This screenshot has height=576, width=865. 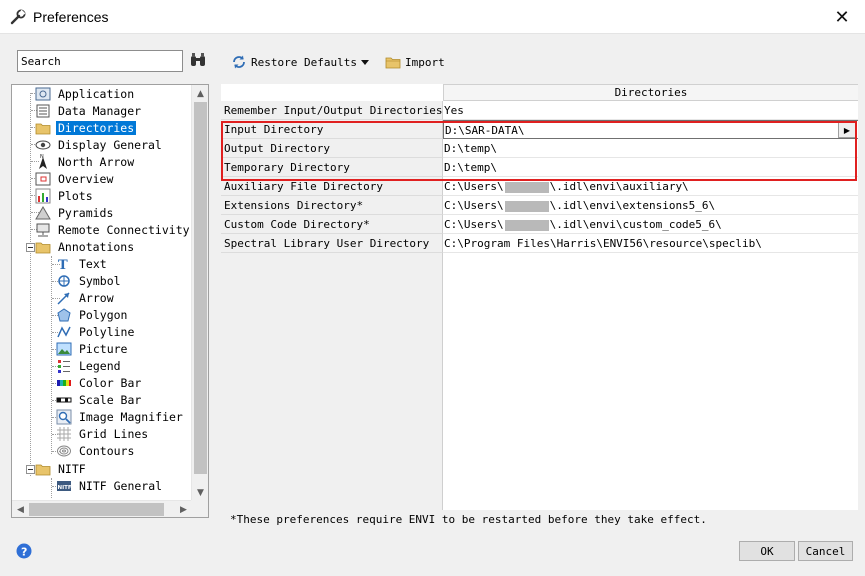 What do you see at coordinates (86, 297) in the screenshot?
I see `tree-item-arrow: Arrow` at bounding box center [86, 297].